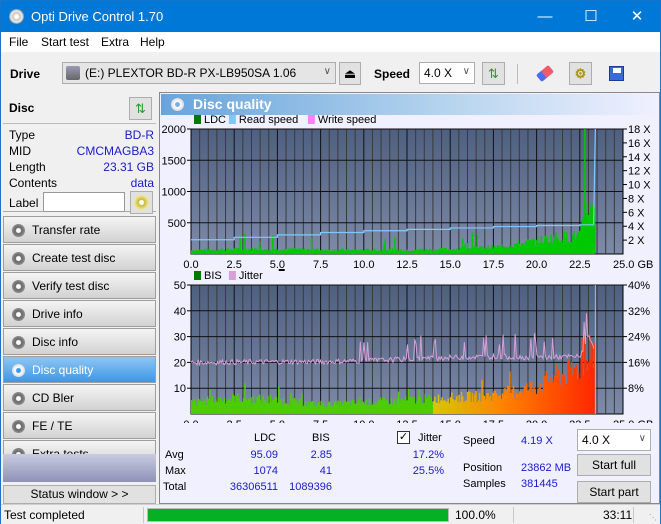 The height and width of the screenshot is (524, 661). What do you see at coordinates (310, 487) in the screenshot?
I see `stats-total-bis: 1089396` at bounding box center [310, 487].